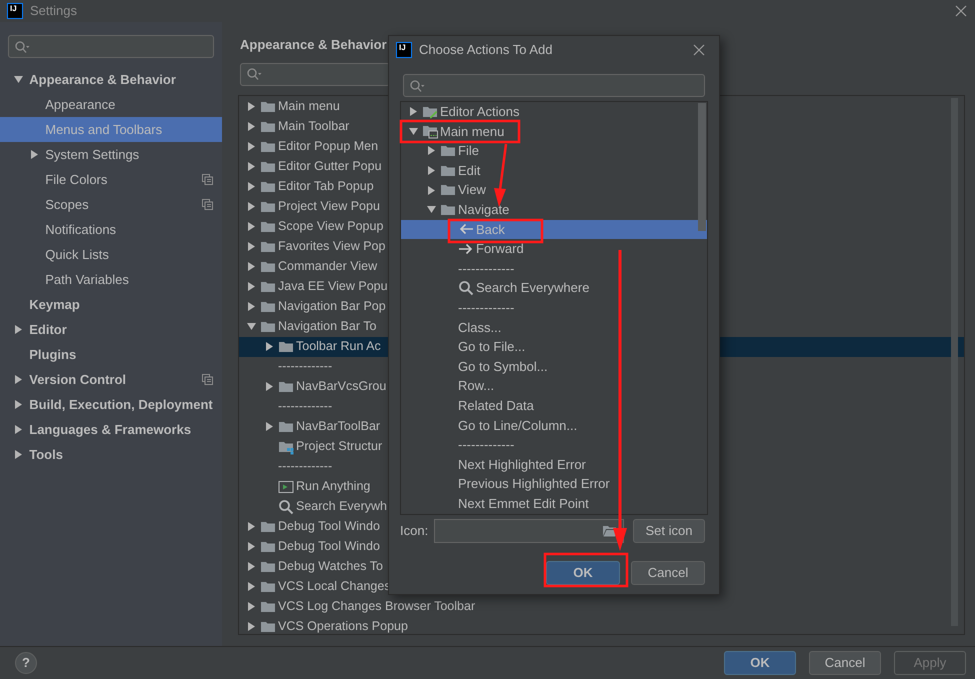 Image resolution: width=975 pixels, height=679 pixels. Describe the element at coordinates (314, 246) in the screenshot. I see `tree-item: Favorites View Pop` at that location.